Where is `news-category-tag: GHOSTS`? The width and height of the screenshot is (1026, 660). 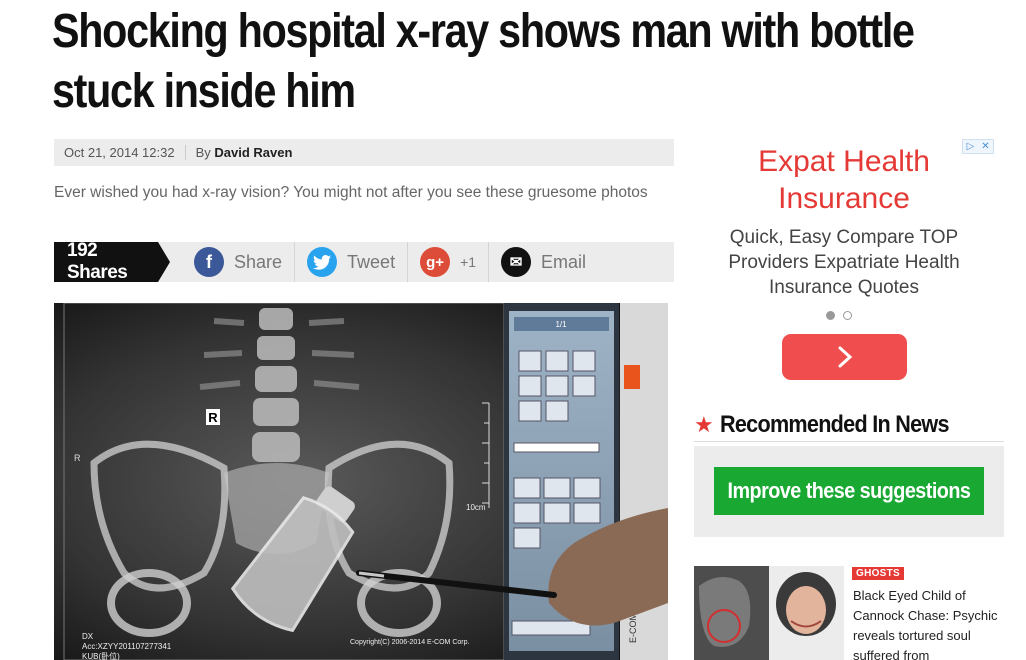
news-category-tag: GHOSTS is located at coordinates (878, 573).